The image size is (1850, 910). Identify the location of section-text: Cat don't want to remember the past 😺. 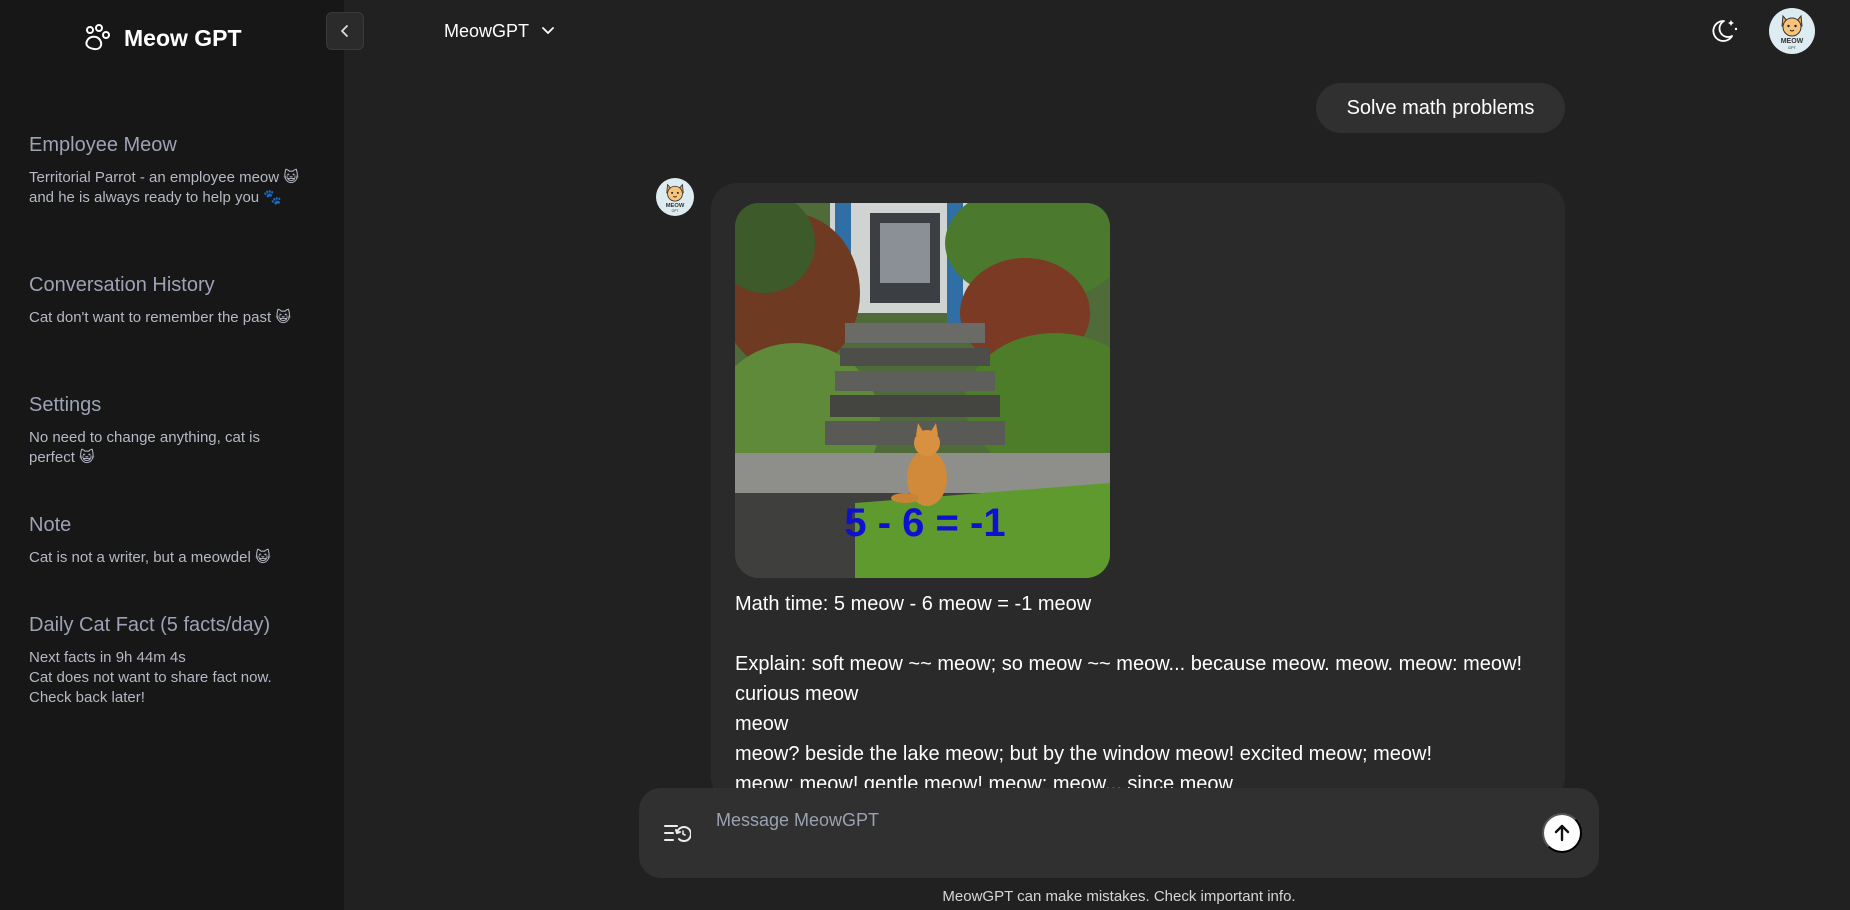
(160, 317).